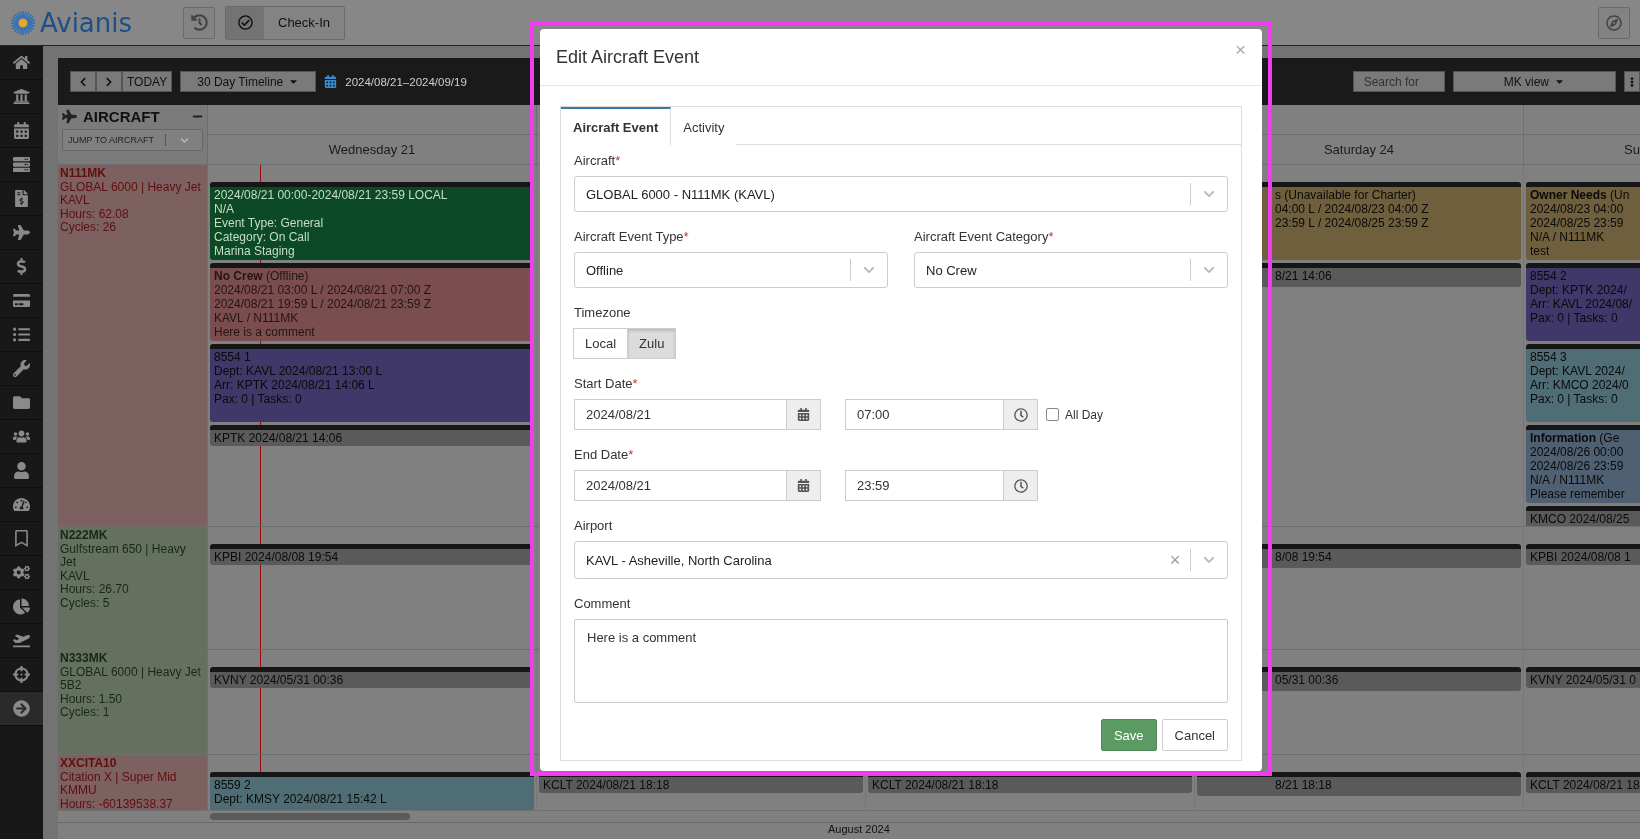  What do you see at coordinates (632, 236) in the screenshot?
I see `field-label: Aircraft Event Type*` at bounding box center [632, 236].